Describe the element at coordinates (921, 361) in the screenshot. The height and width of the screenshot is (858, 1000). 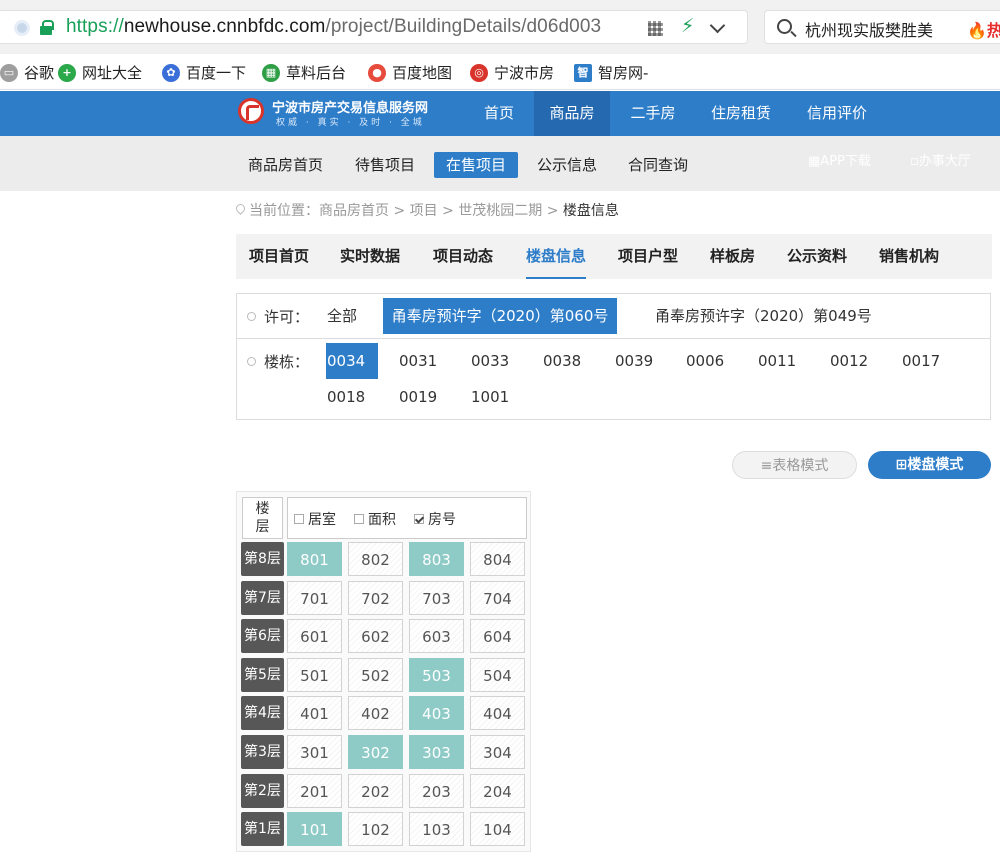
I see `building-option-0017: 0017` at that location.